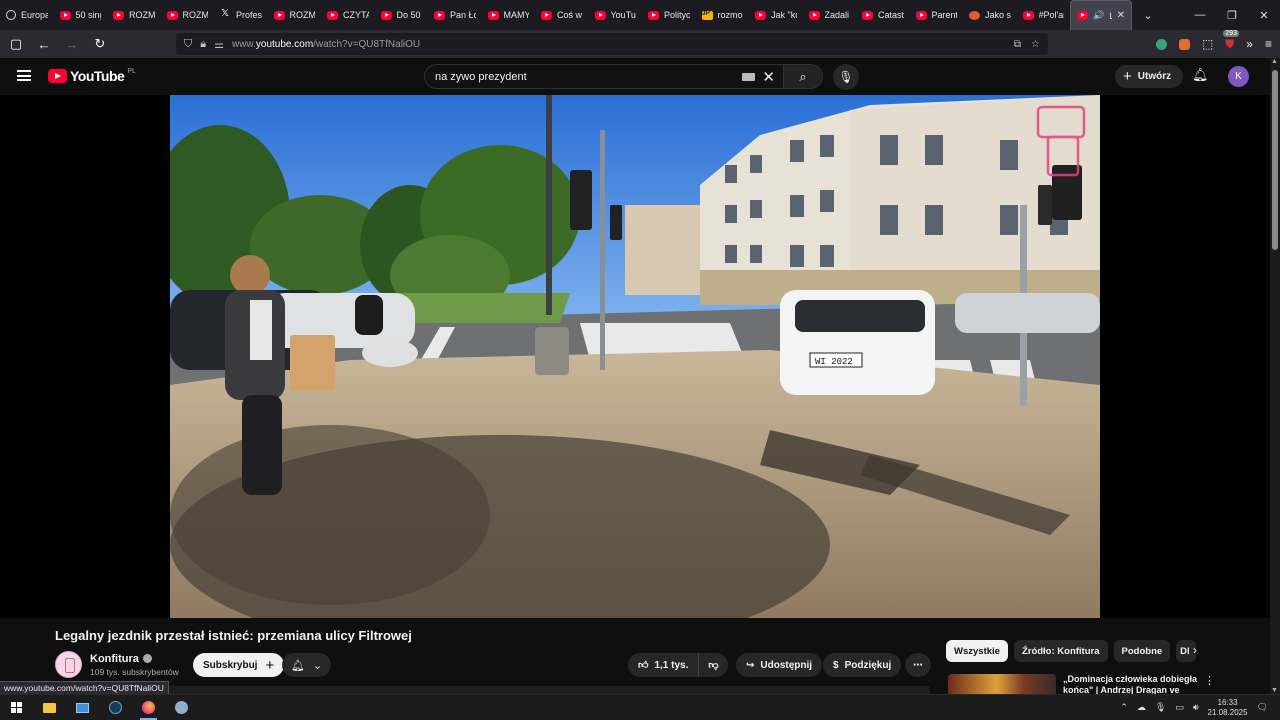 Image resolution: width=1280 pixels, height=720 pixels. I want to click on create-button: + Utwórz, so click(1149, 76).